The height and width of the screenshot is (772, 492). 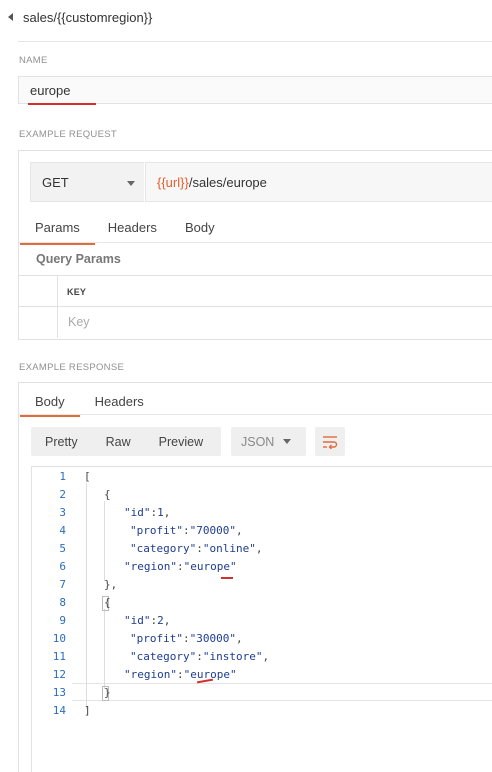 What do you see at coordinates (200, 227) in the screenshot?
I see `tab-body: Body` at bounding box center [200, 227].